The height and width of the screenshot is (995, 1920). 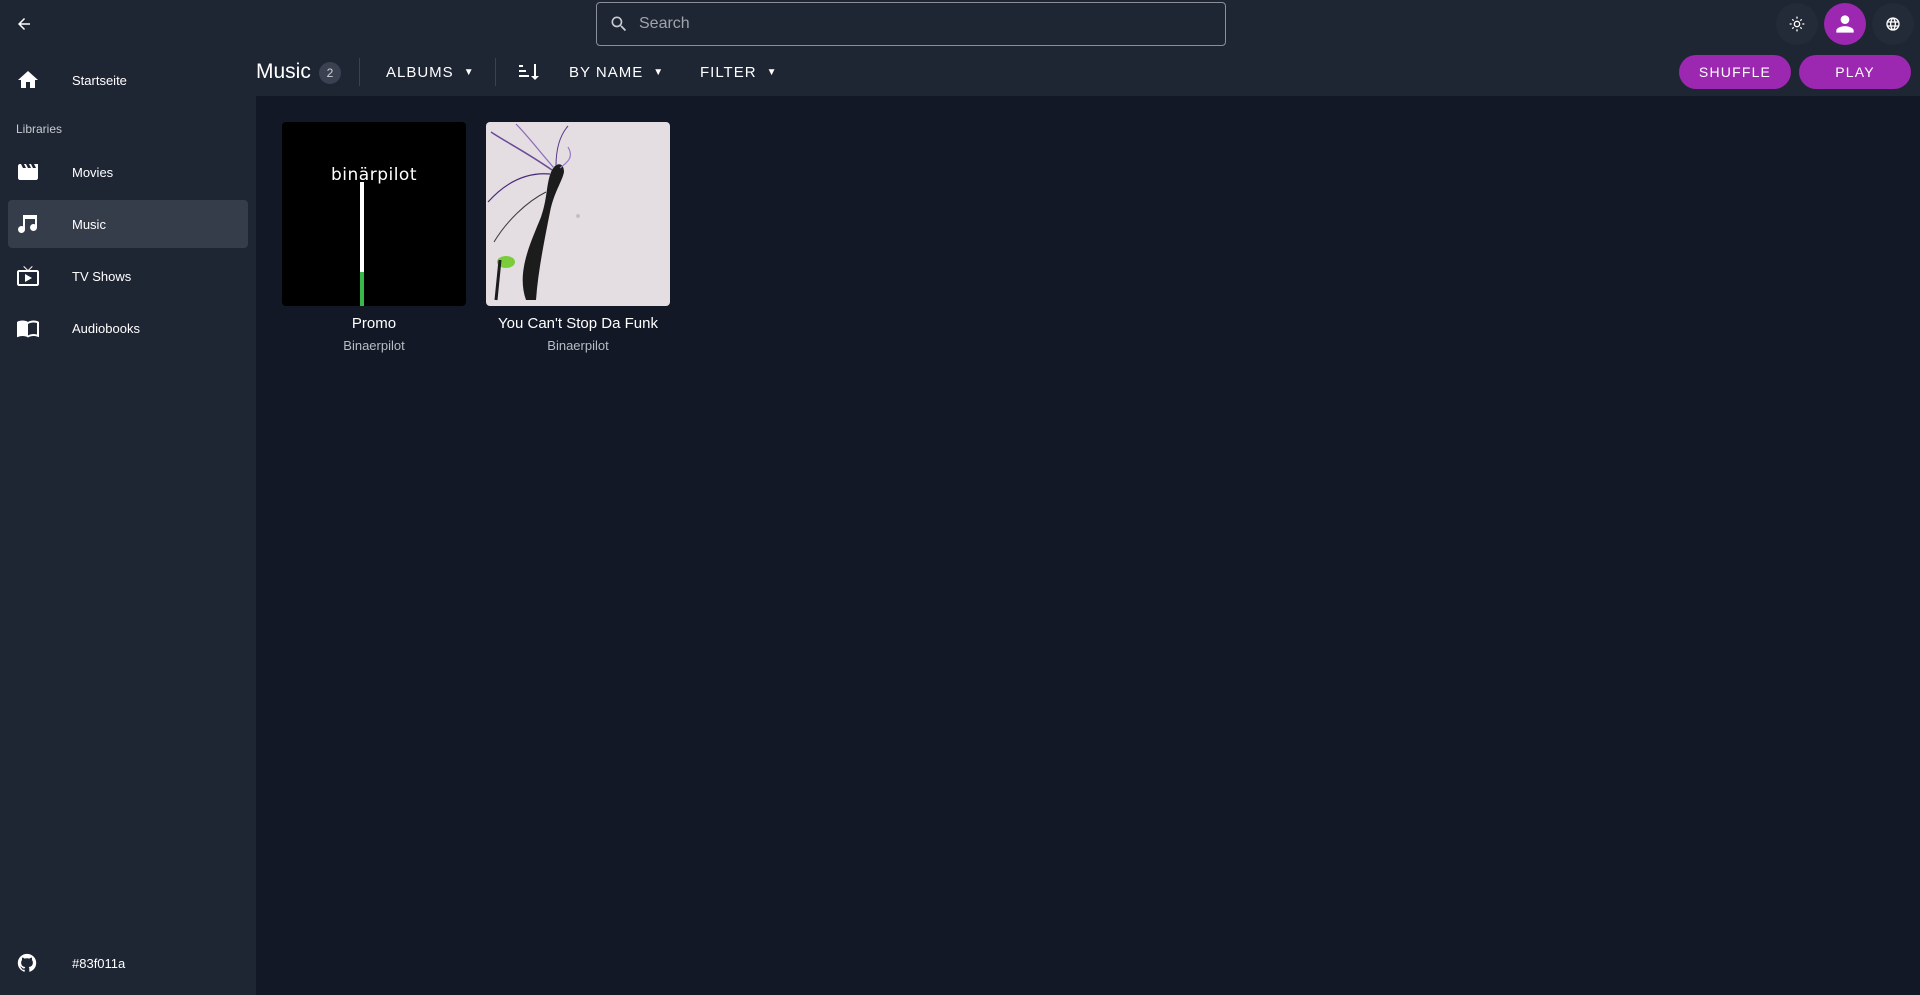 I want to click on page-title: Music, so click(x=283, y=71).